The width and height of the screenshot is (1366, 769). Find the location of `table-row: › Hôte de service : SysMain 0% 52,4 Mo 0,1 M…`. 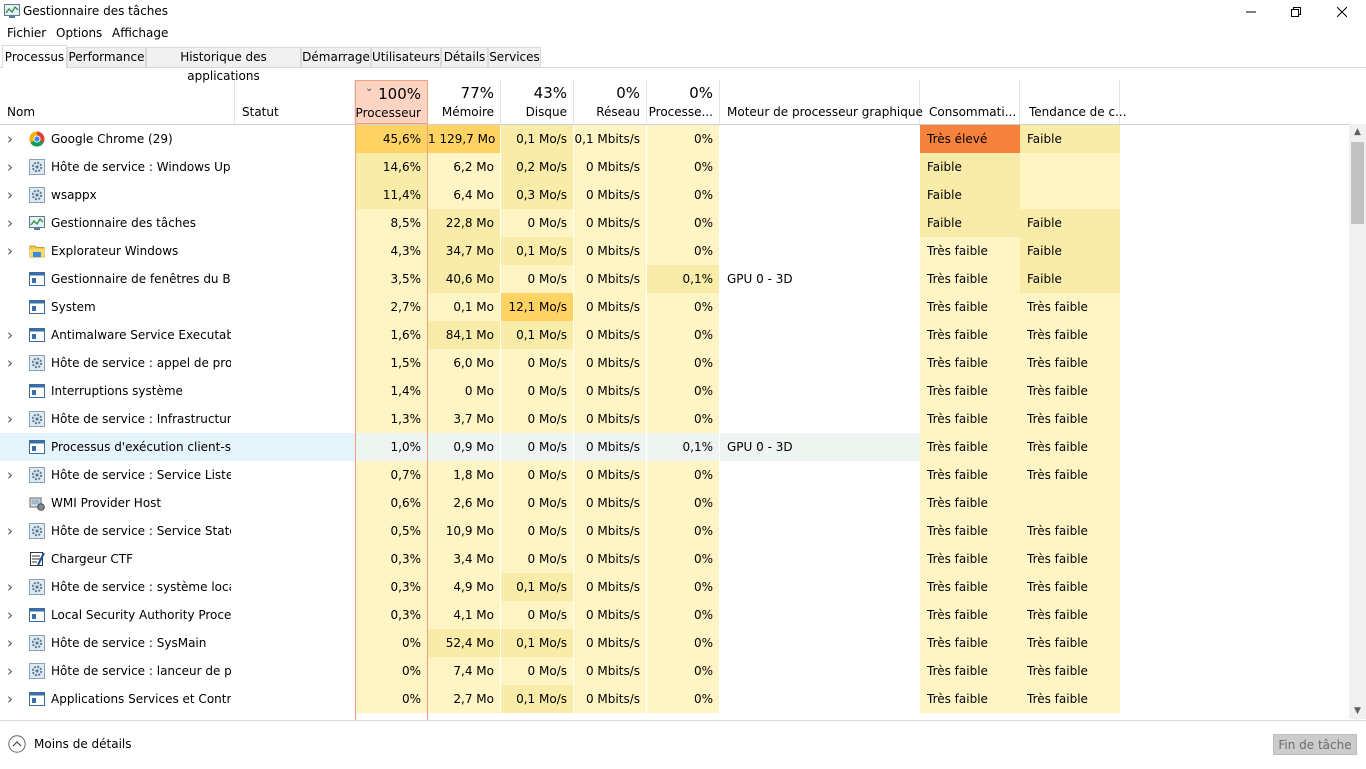

table-row: › Hôte de service : SysMain 0% 52,4 Mo 0,1 M… is located at coordinates (674, 643).